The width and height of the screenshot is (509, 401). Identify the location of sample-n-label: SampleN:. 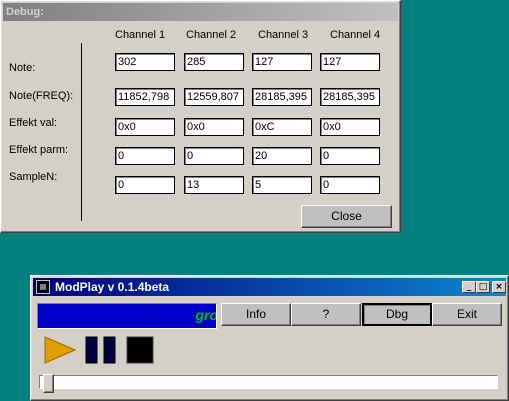
(33, 177).